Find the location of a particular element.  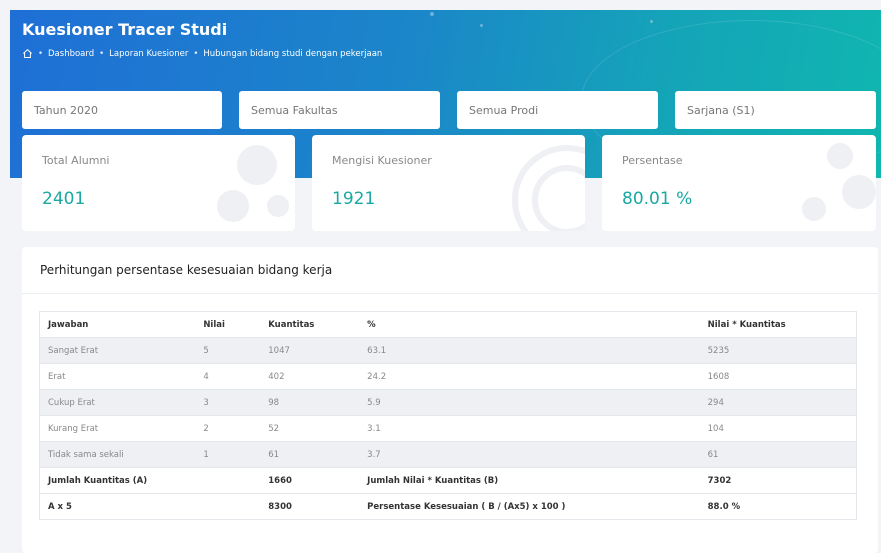

stat-card-mengisi-kuesioner: Mengisi Kuesioner 1921 is located at coordinates (448, 183).